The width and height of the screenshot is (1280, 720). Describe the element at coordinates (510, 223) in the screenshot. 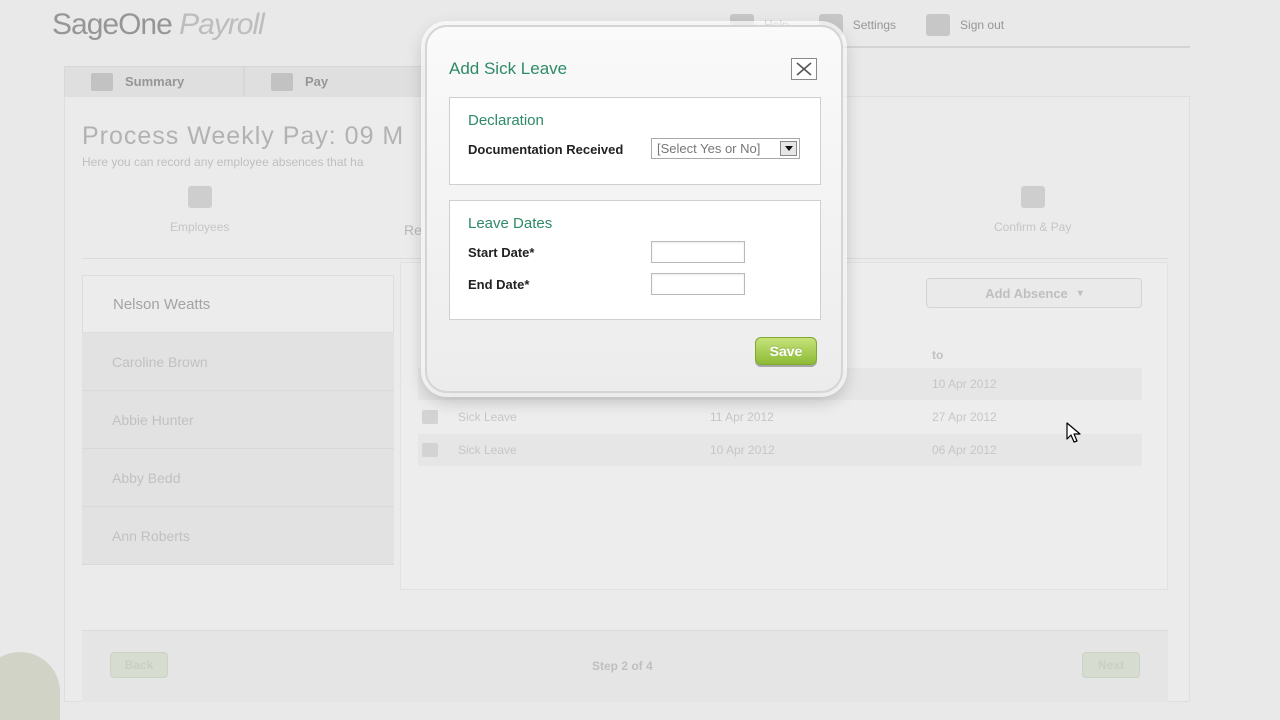

I see `leave-dates-heading: Leave Dates` at that location.